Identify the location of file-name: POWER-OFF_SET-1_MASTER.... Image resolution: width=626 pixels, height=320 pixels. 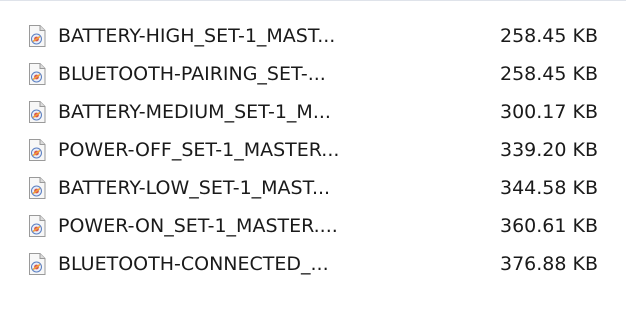
(199, 150).